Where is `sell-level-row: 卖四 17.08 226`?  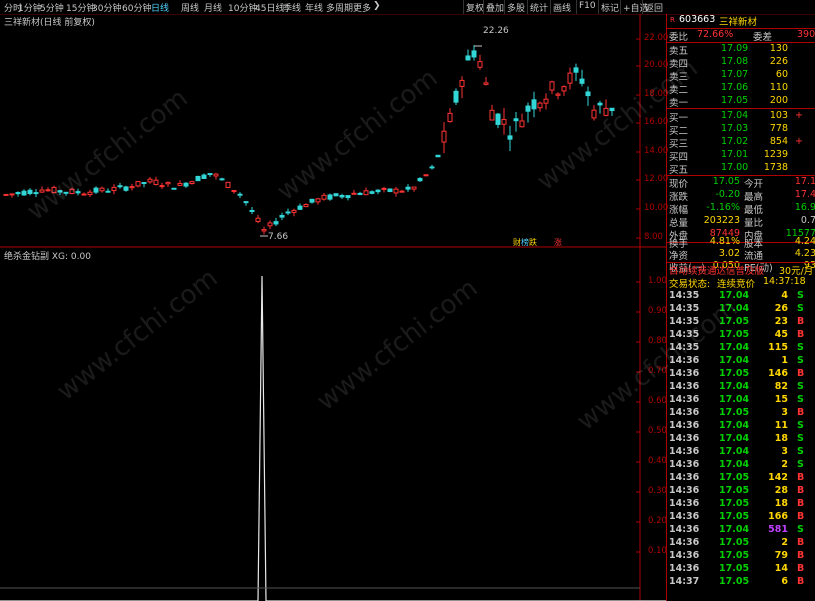
sell-level-row: 卖四 17.08 226 is located at coordinates (741, 63).